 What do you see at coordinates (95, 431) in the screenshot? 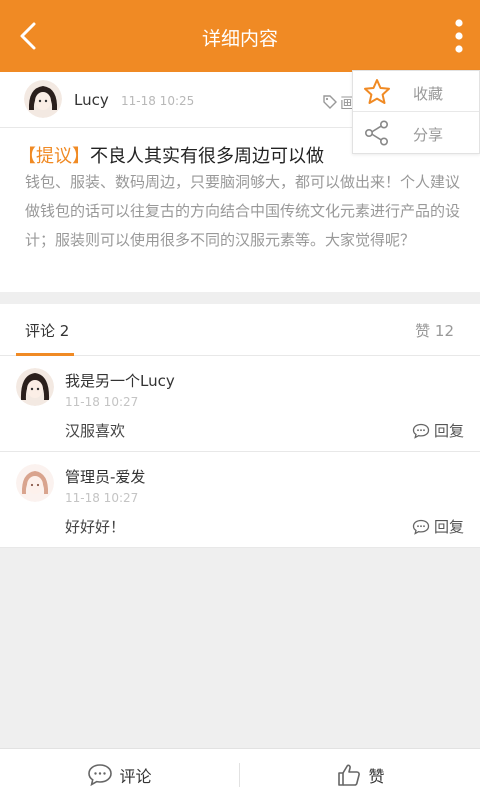
I see `comment-text: 汉服喜欢` at bounding box center [95, 431].